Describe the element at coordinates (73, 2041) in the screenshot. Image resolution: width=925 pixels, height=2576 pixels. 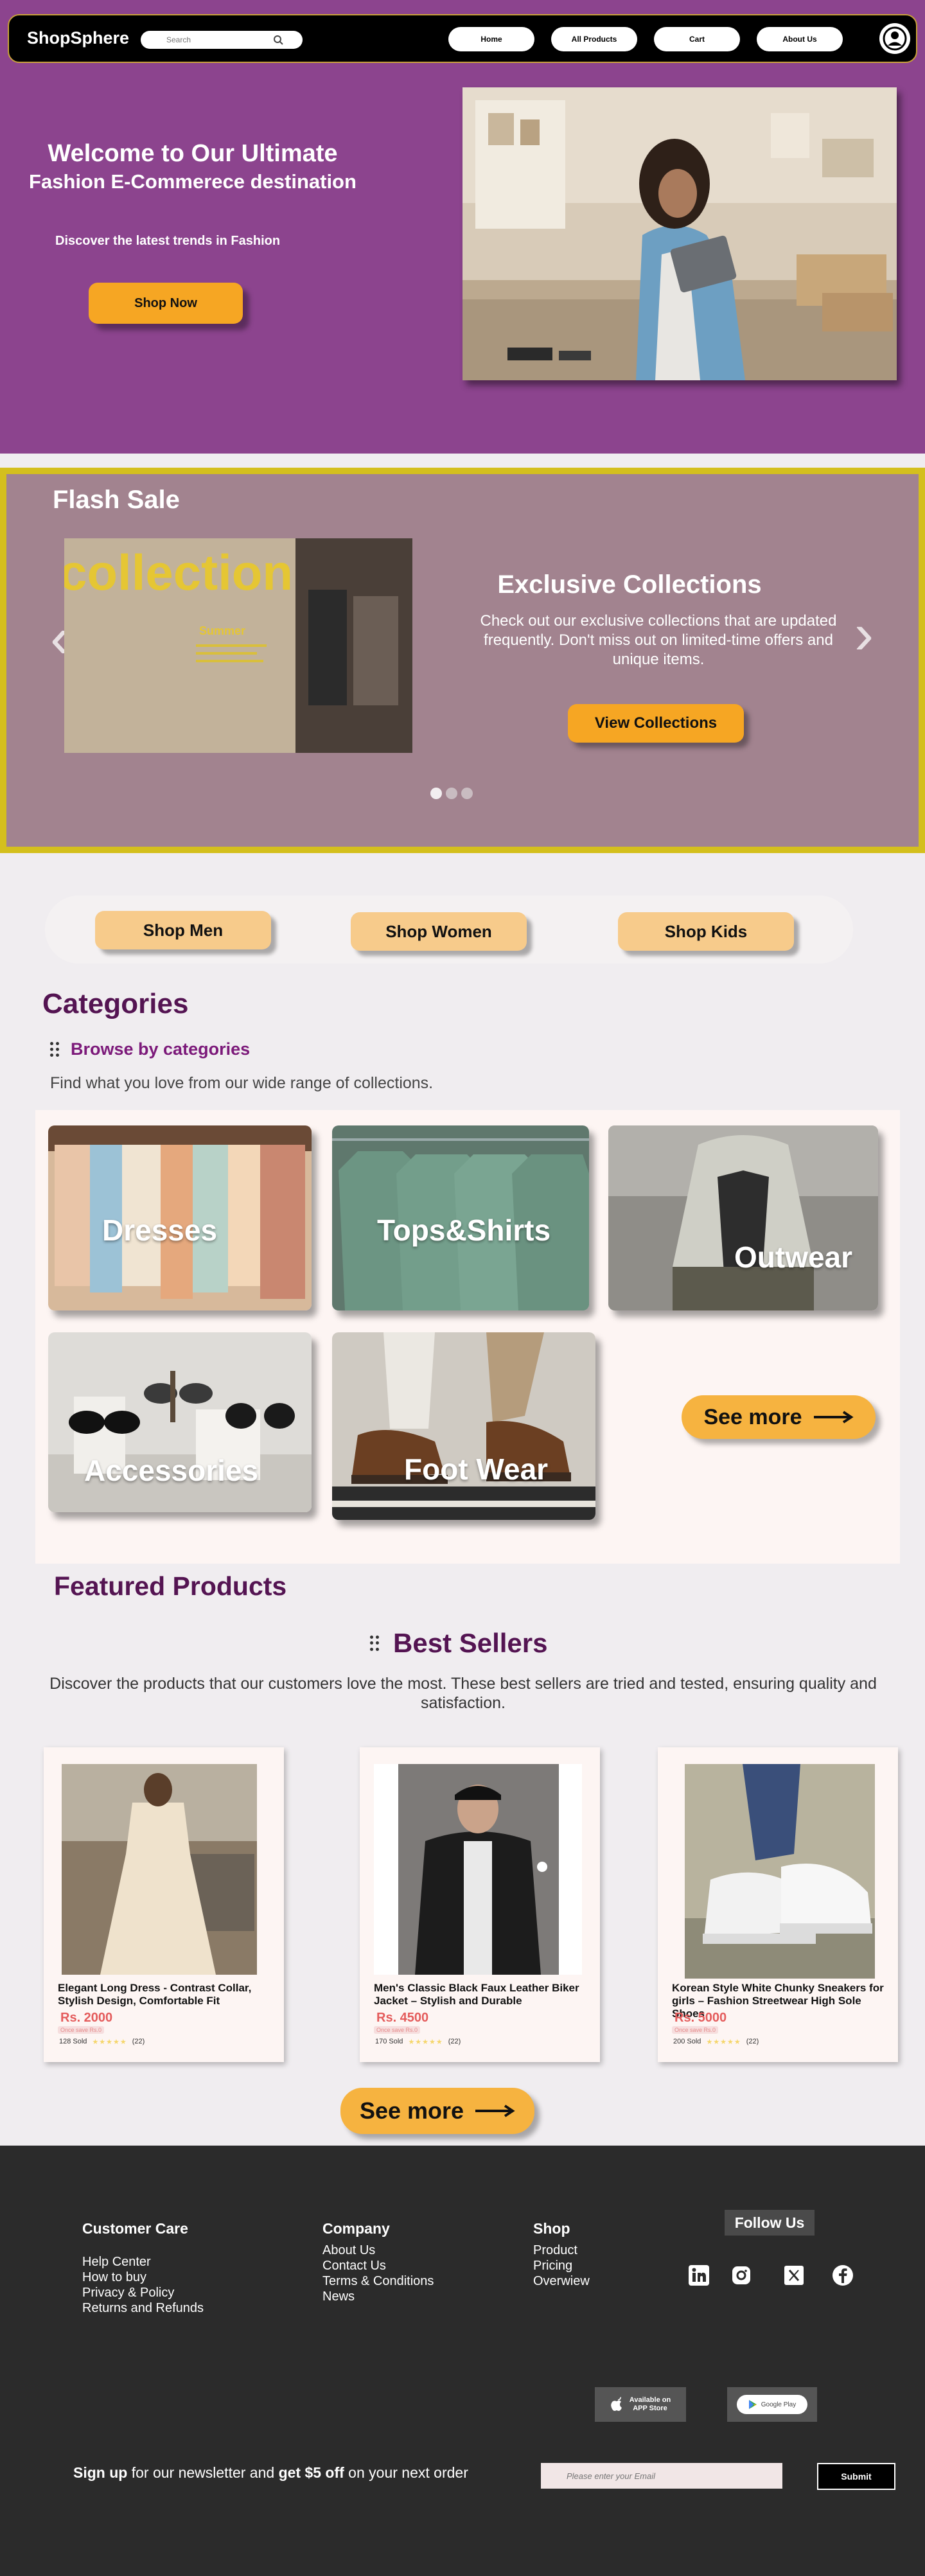
I see `product-sold: 128 Sold` at that location.